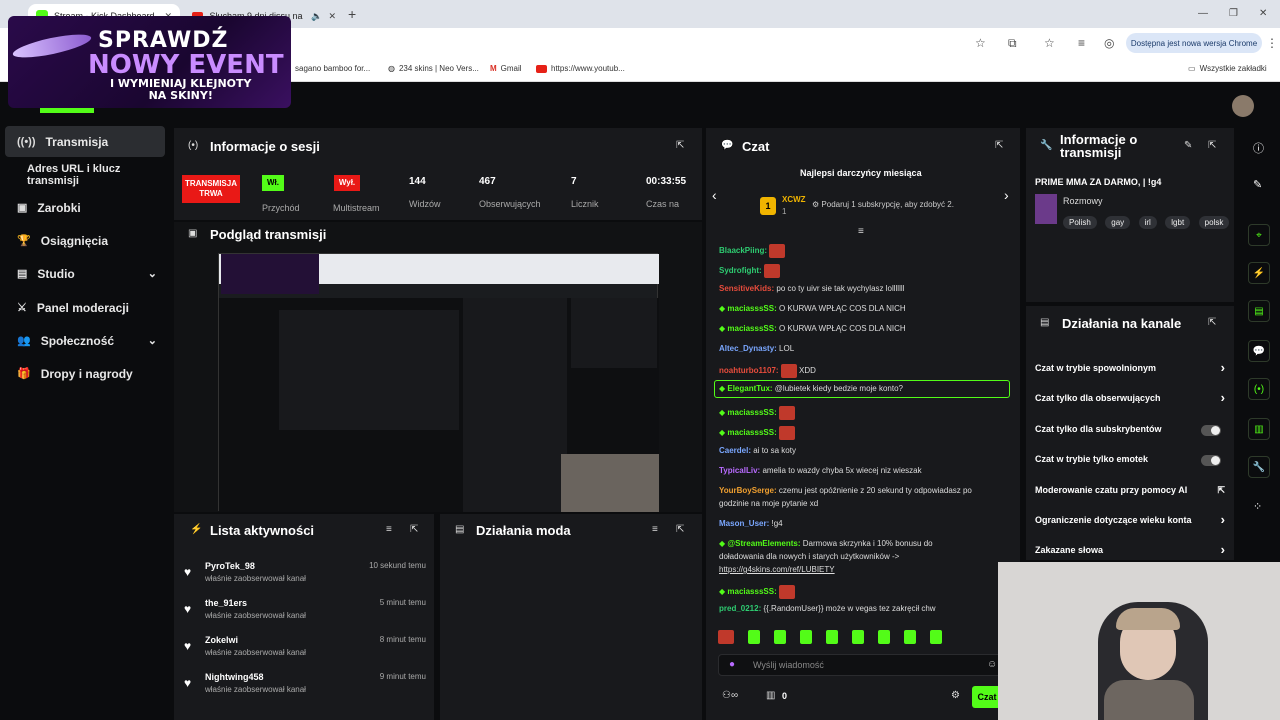  What do you see at coordinates (763, 543) in the screenshot?
I see `chat-username: @StreamElements:` at bounding box center [763, 543].